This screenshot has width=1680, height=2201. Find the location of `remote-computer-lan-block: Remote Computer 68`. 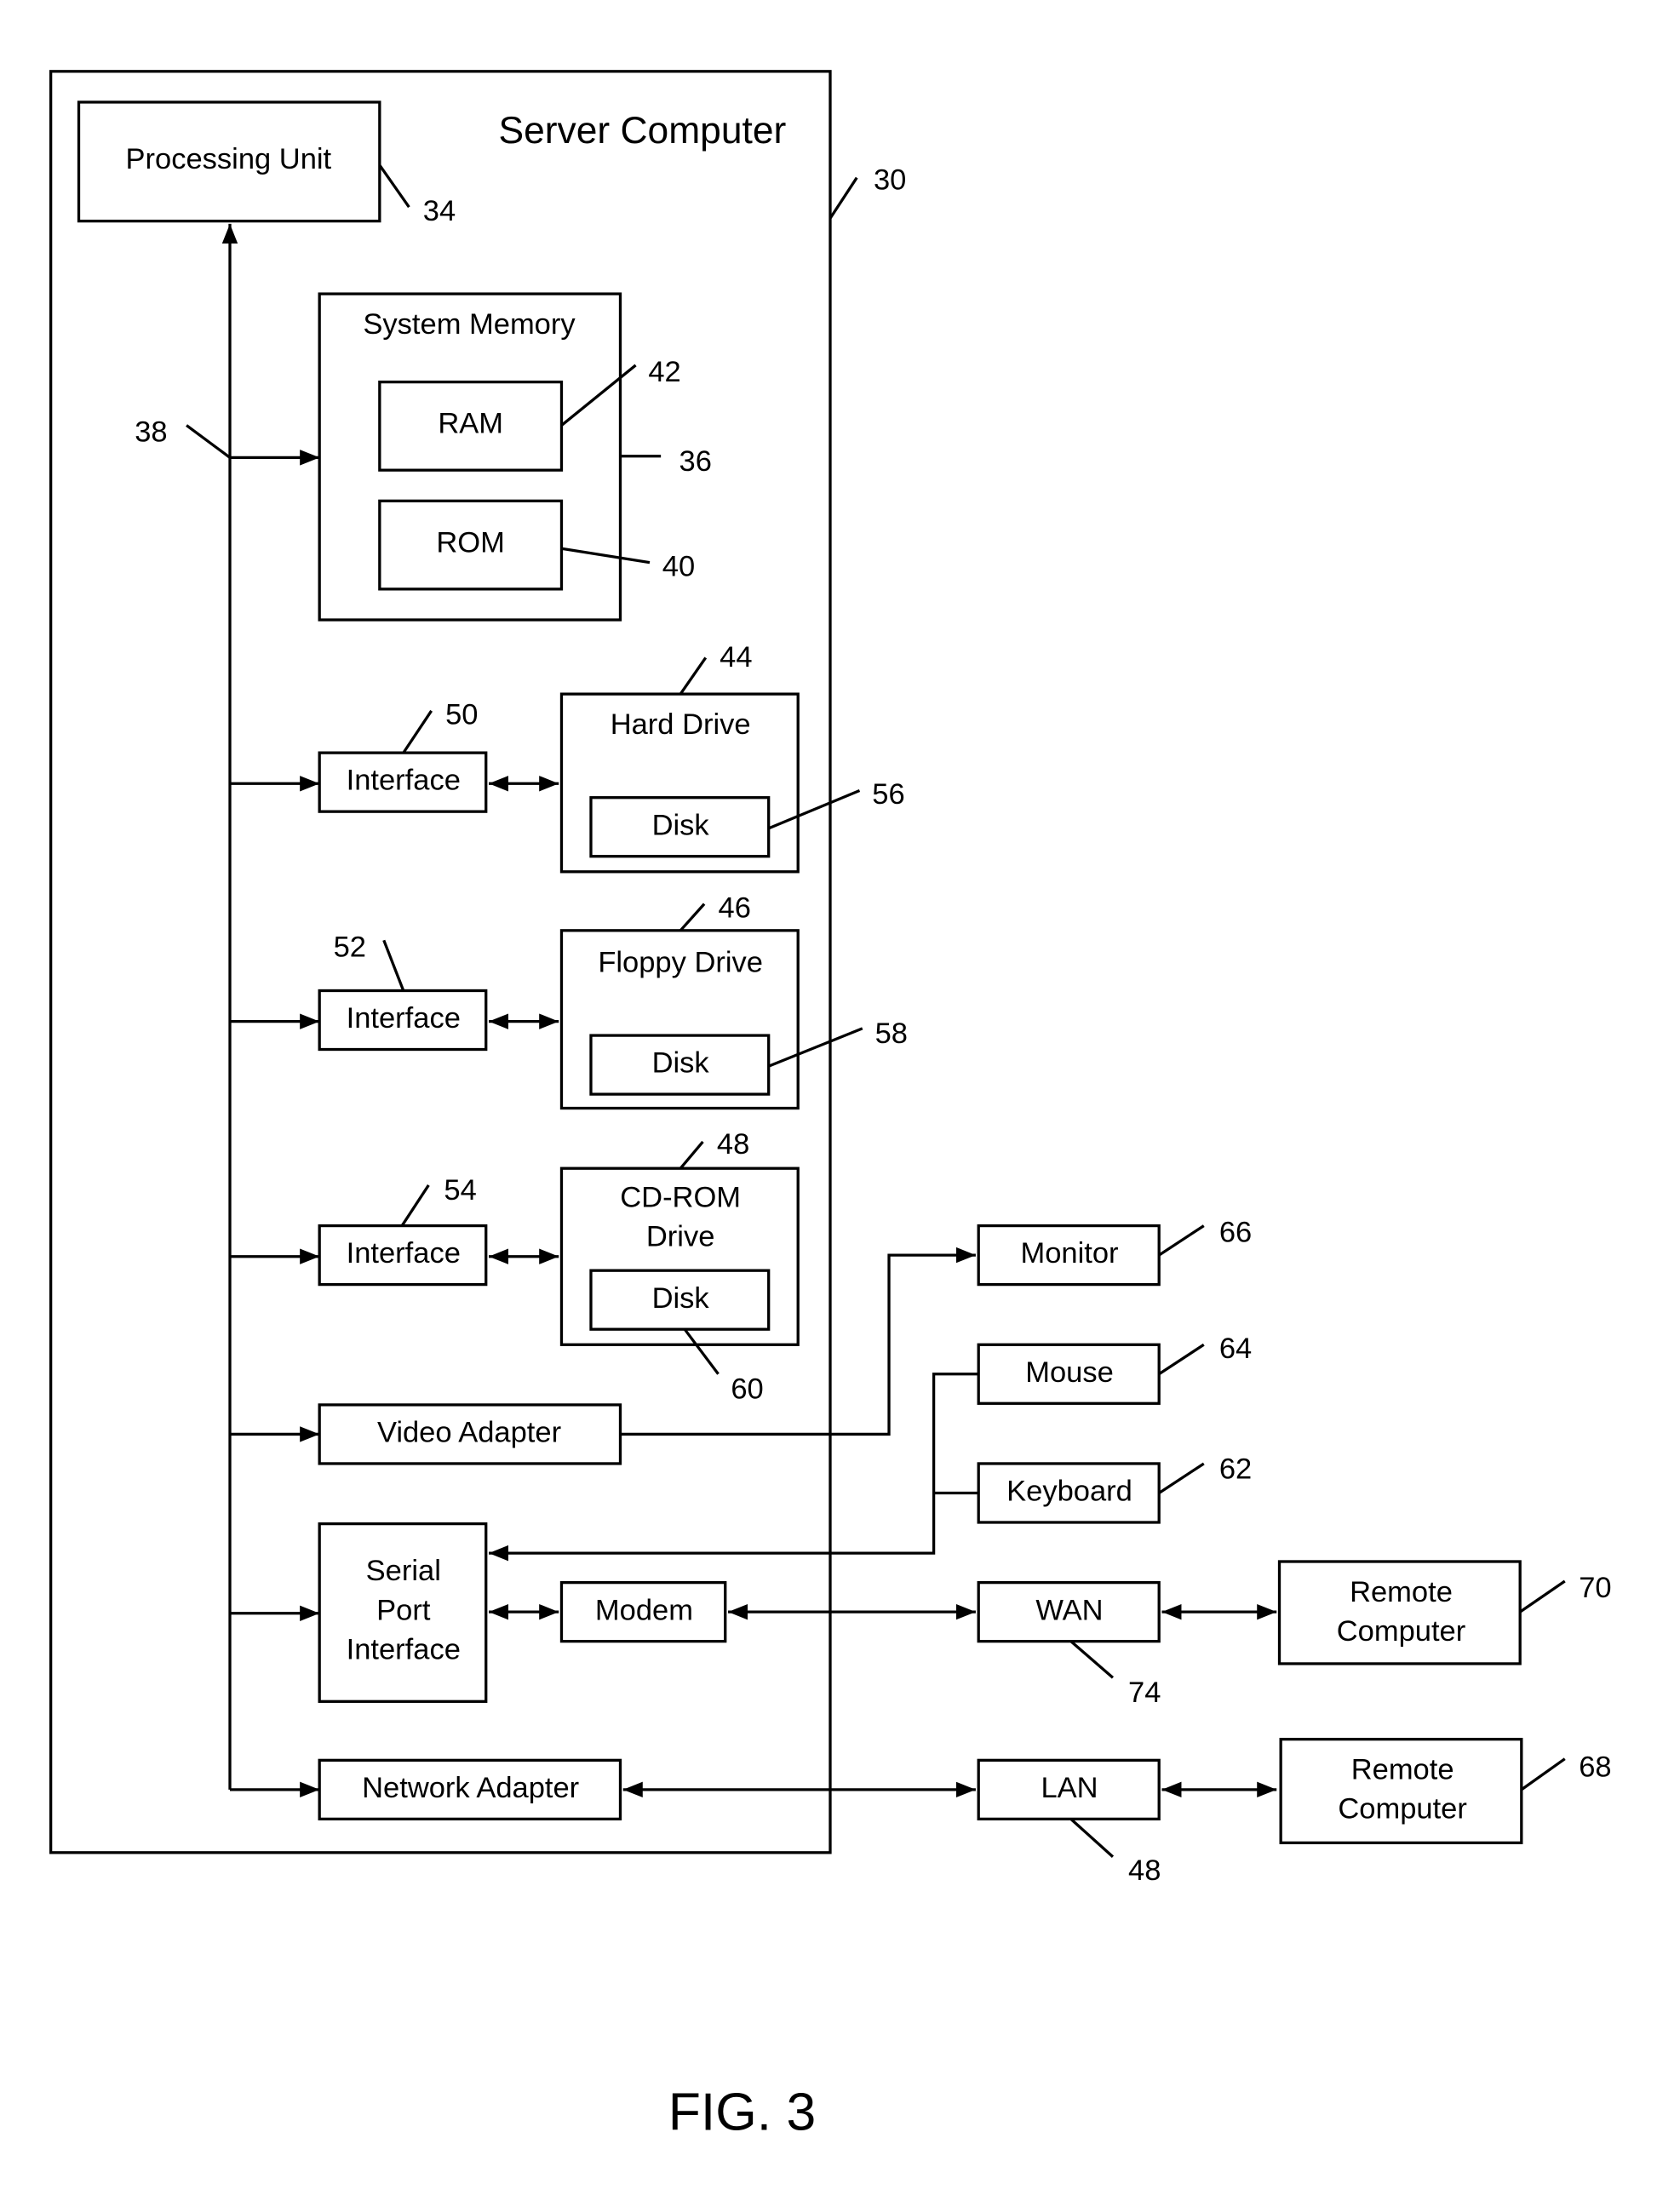

remote-computer-lan-block: Remote Computer 68 is located at coordinates (1445, 1791).